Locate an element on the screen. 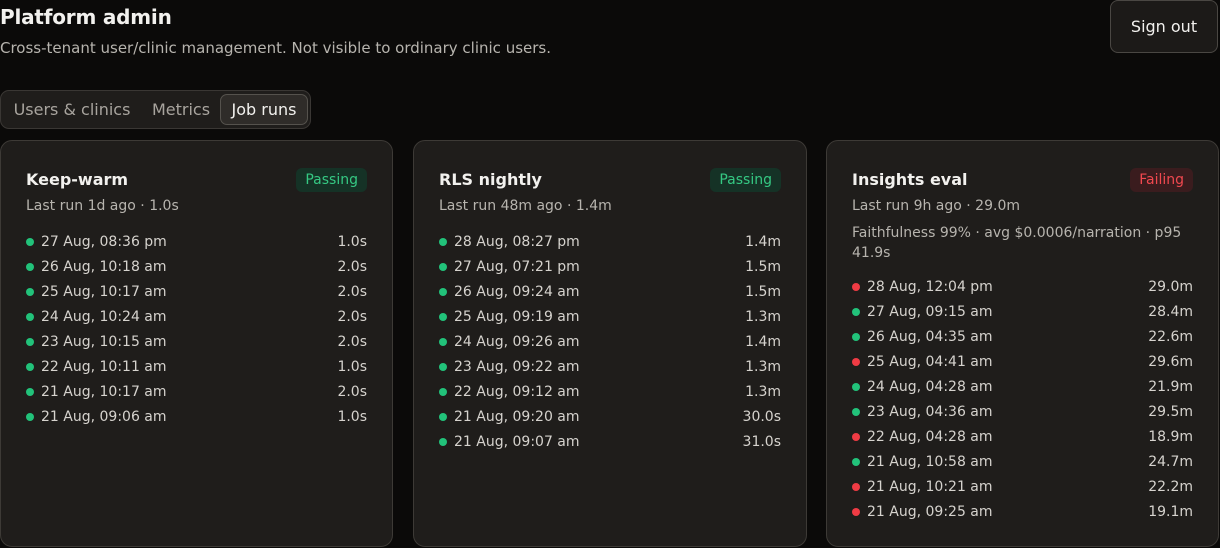  run-item: 23 Aug, 04:36 am 29.5m is located at coordinates (1022, 415).